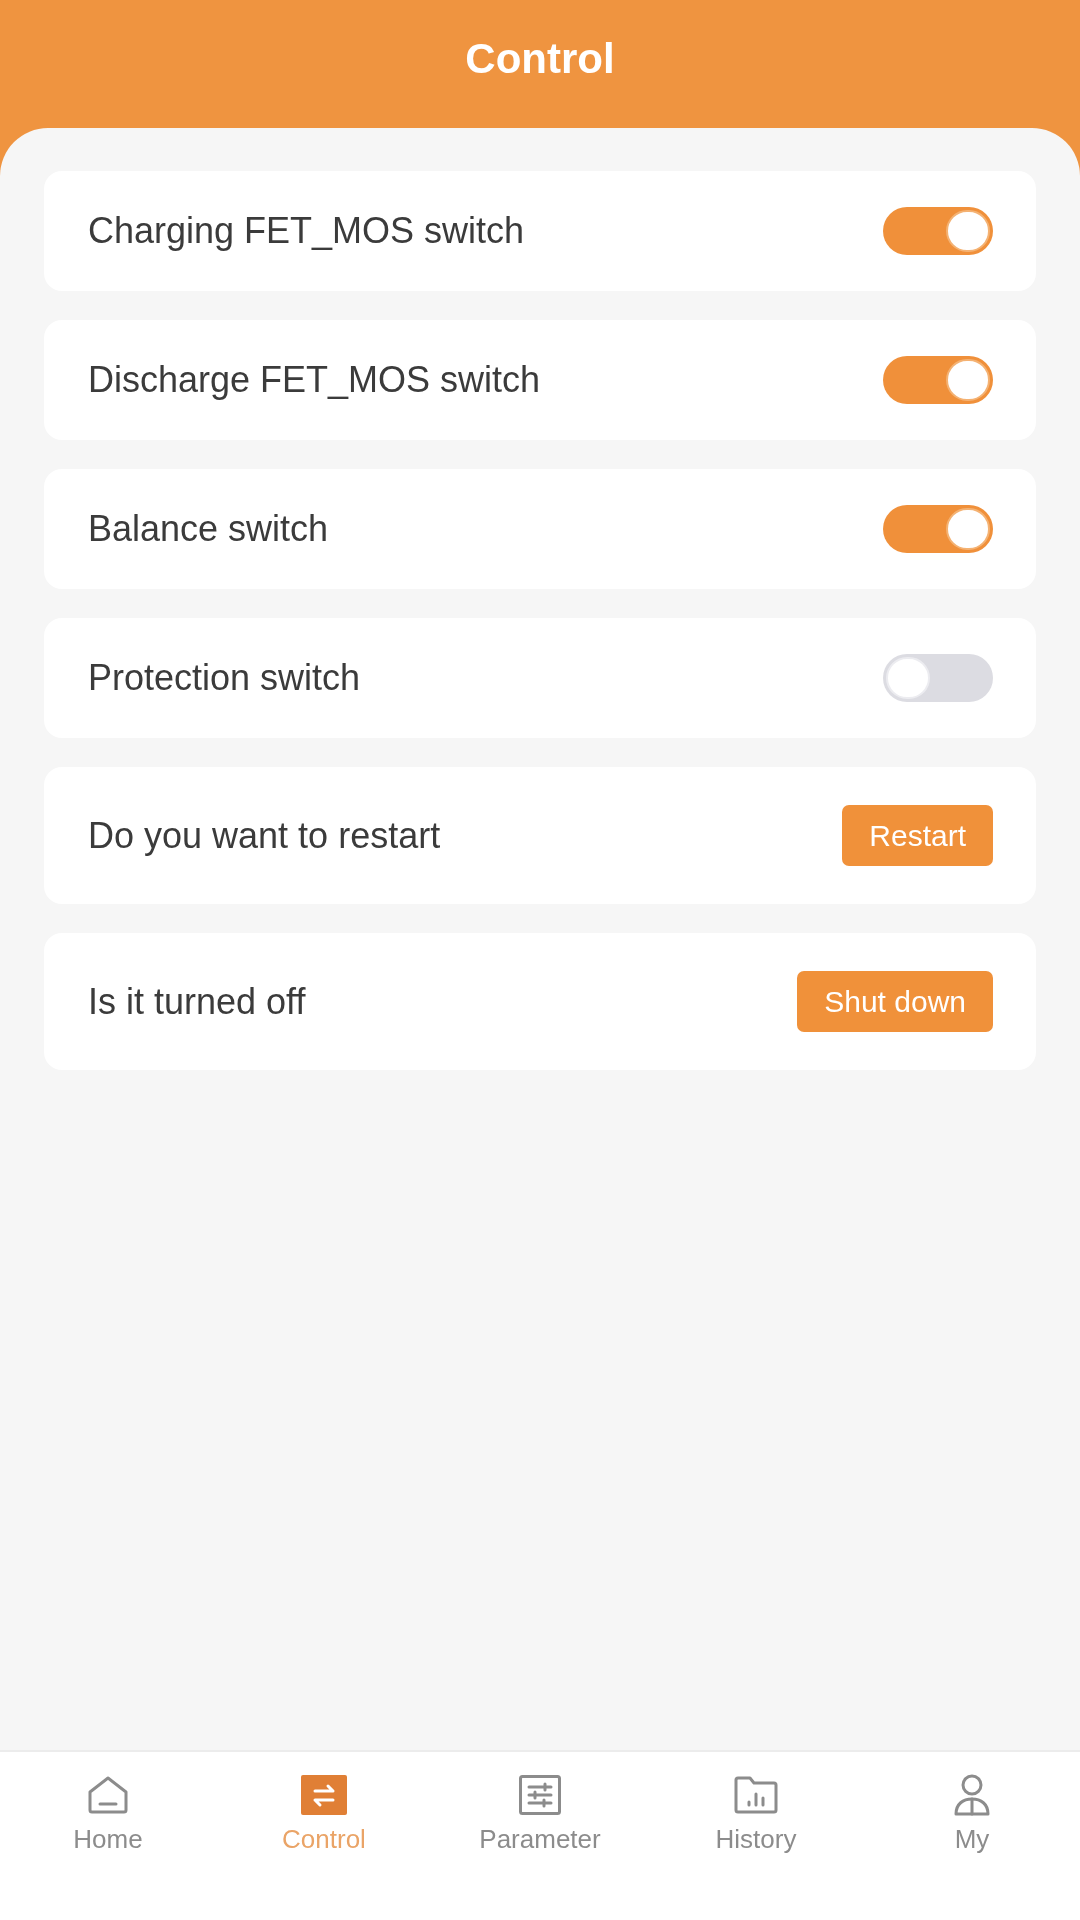 Image resolution: width=1080 pixels, height=1920 pixels. What do you see at coordinates (972, 1795) in the screenshot?
I see `user-icon` at bounding box center [972, 1795].